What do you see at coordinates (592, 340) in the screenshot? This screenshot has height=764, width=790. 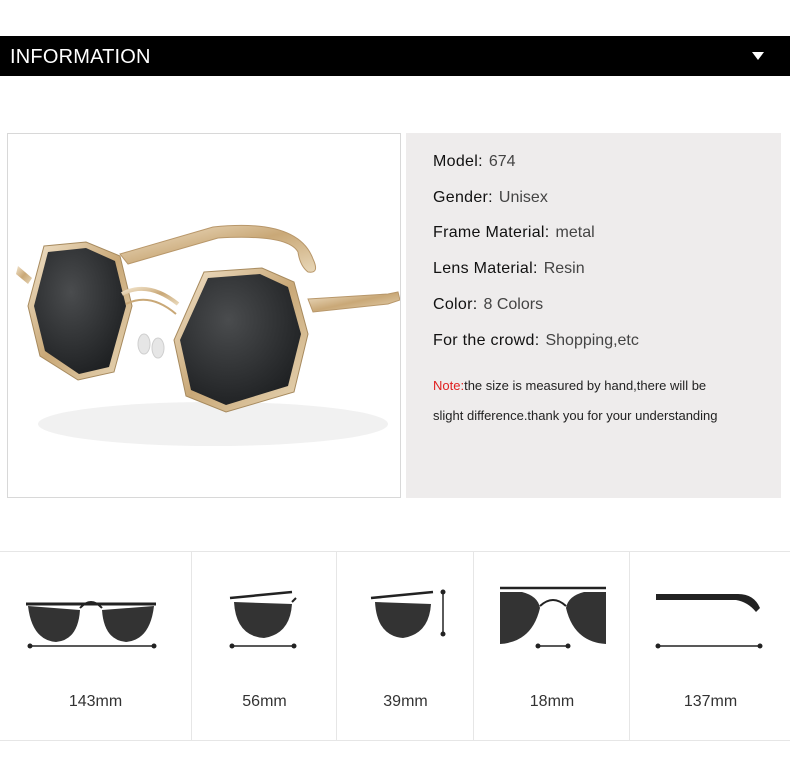 I see `spec-value: Shopping,etc` at bounding box center [592, 340].